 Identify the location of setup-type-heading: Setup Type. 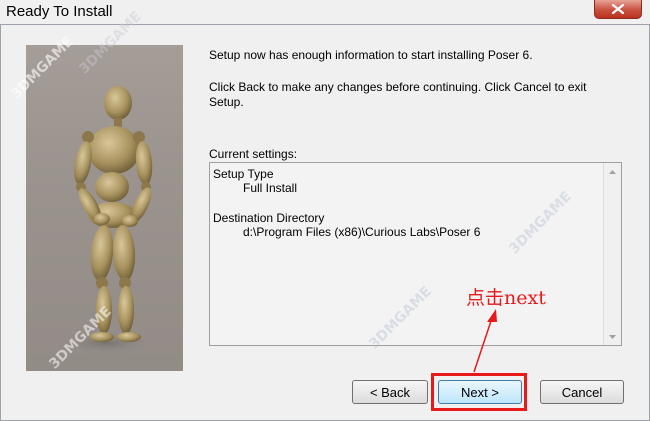
(243, 174).